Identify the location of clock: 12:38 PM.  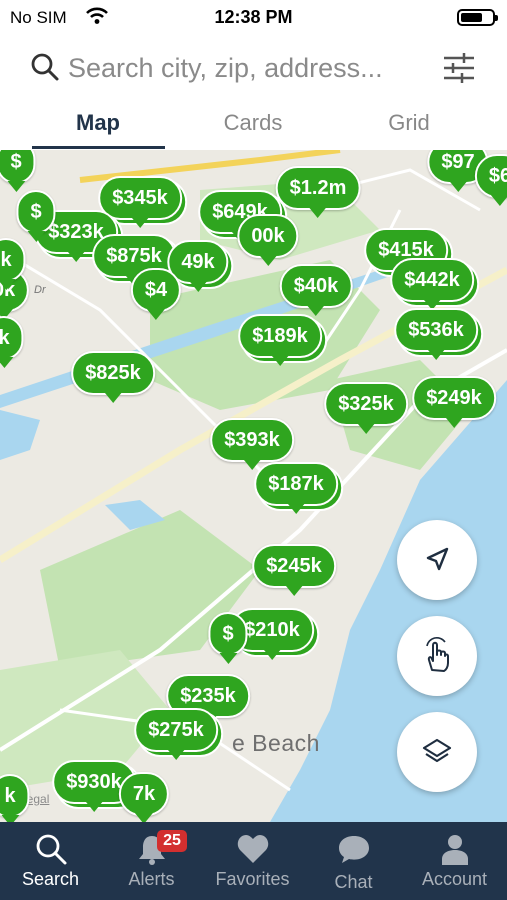
(253, 17).